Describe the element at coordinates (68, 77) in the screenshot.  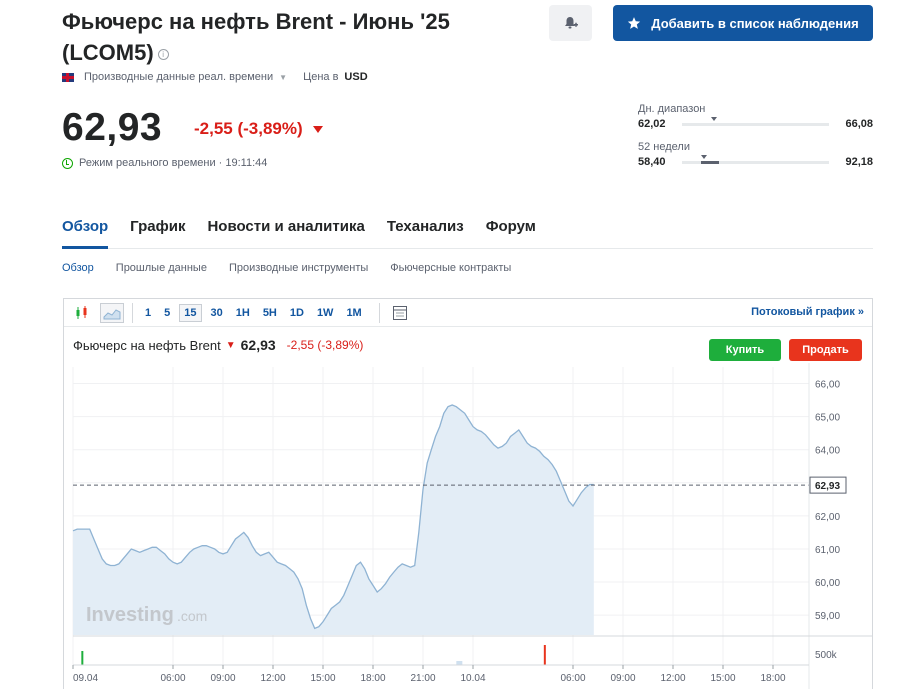
I see `uk-flag-icon` at that location.